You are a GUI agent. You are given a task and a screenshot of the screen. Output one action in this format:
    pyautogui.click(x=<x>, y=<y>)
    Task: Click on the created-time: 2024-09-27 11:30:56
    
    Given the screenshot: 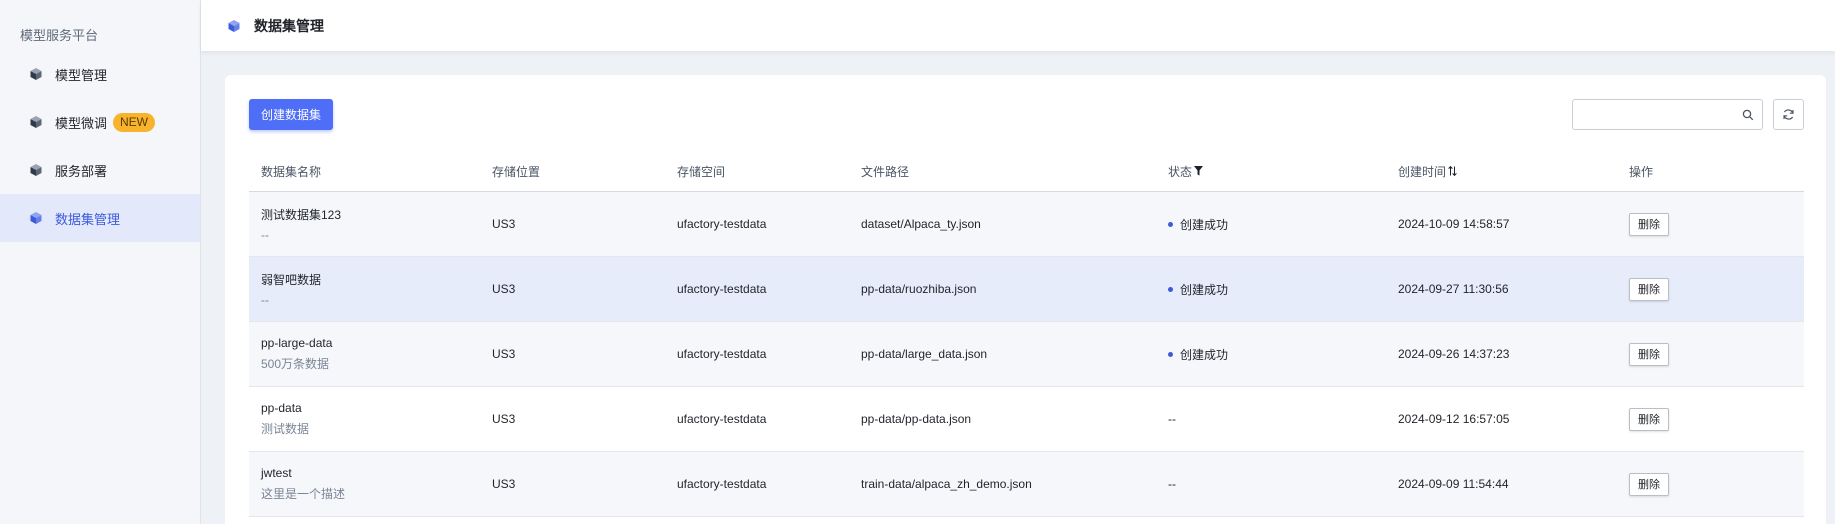 What is the action you would take?
    pyautogui.click(x=1453, y=289)
    